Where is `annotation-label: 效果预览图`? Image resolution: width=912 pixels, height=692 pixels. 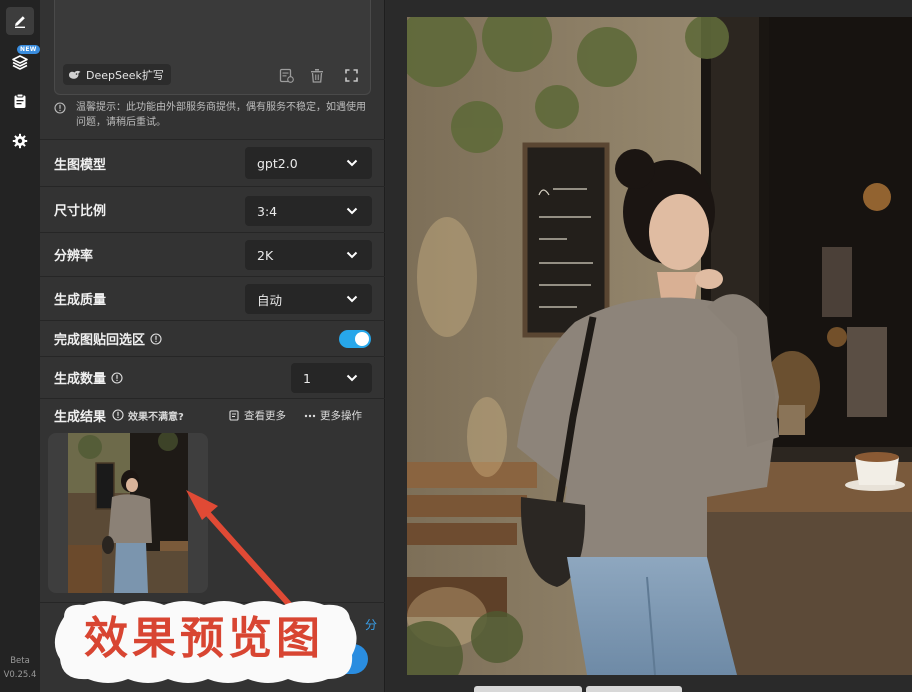 annotation-label: 效果预览图 is located at coordinates (204, 638).